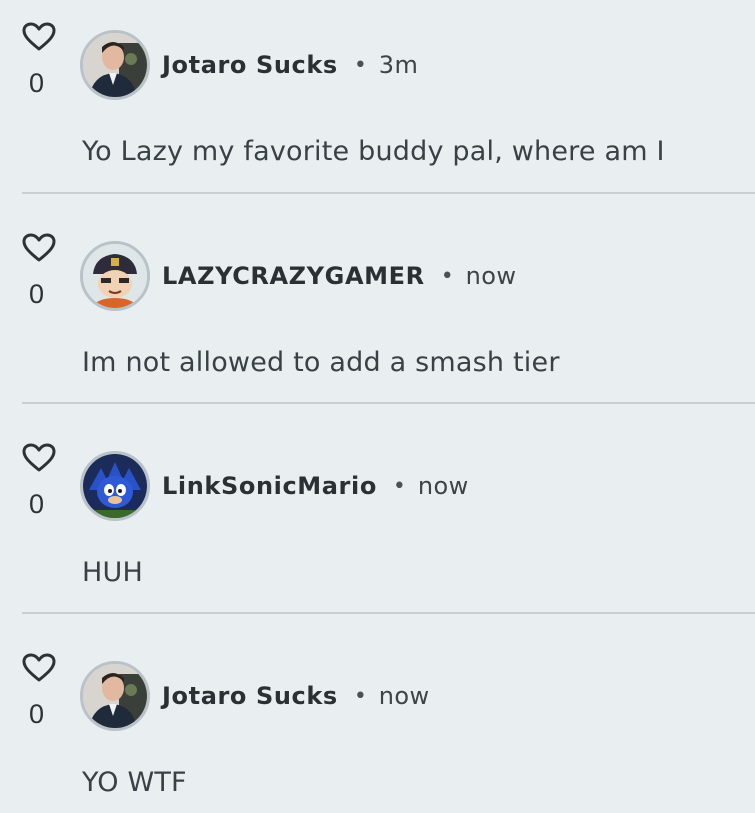 This screenshot has height=813, width=755. I want to click on comment-meta: LAZYCRAZYGAMER • now, so click(339, 276).